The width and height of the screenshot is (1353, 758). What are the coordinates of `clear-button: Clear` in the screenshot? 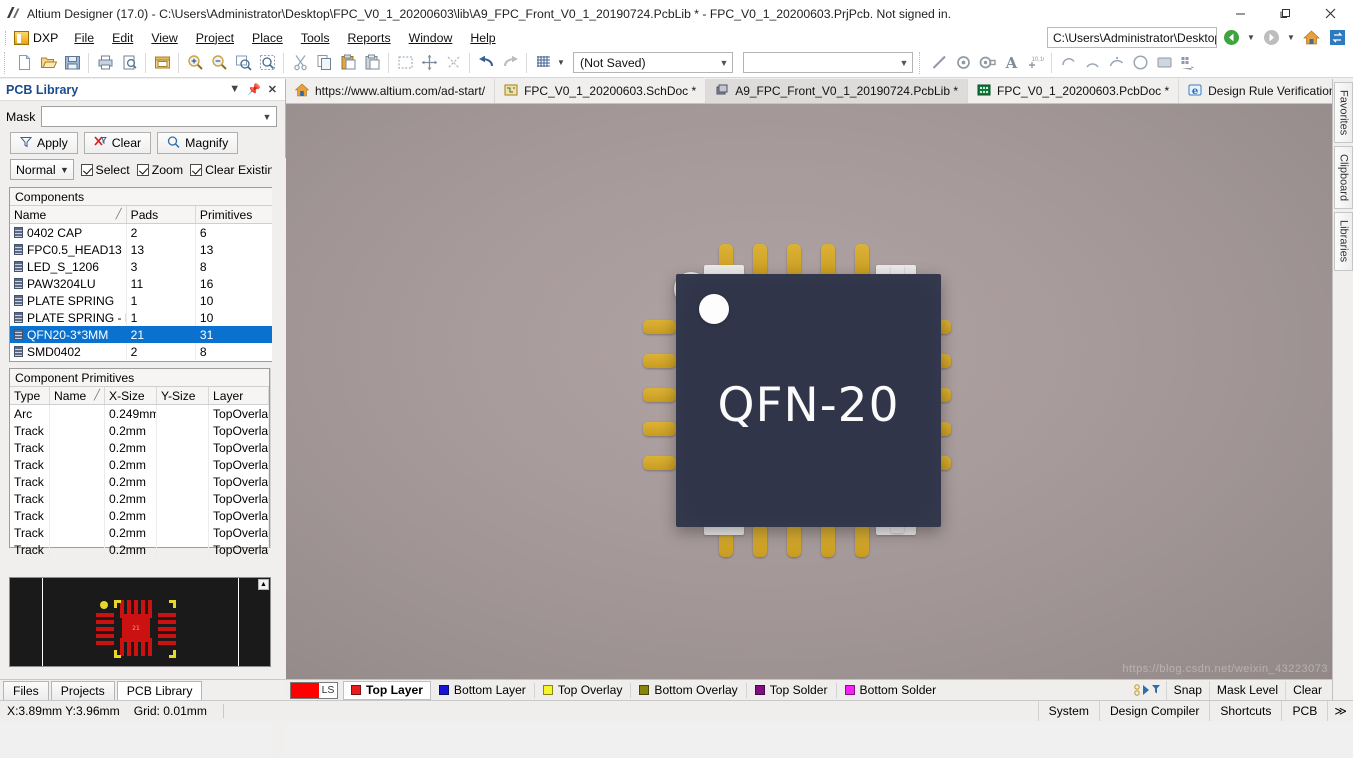 It's located at (117, 143).